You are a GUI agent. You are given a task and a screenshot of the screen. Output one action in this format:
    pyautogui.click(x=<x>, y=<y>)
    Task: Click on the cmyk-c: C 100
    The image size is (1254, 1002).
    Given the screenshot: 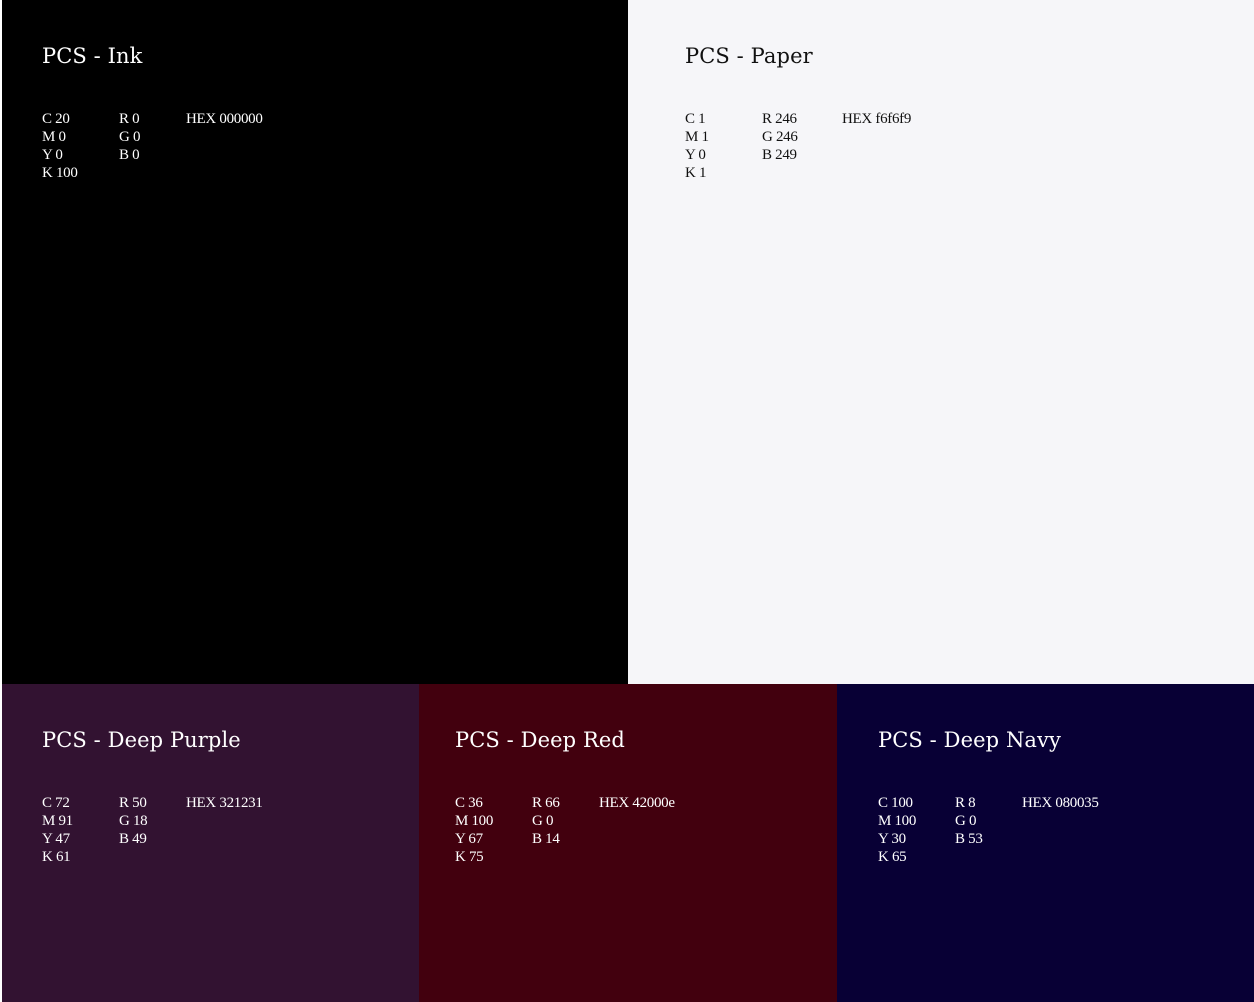 What is the action you would take?
    pyautogui.click(x=895, y=803)
    